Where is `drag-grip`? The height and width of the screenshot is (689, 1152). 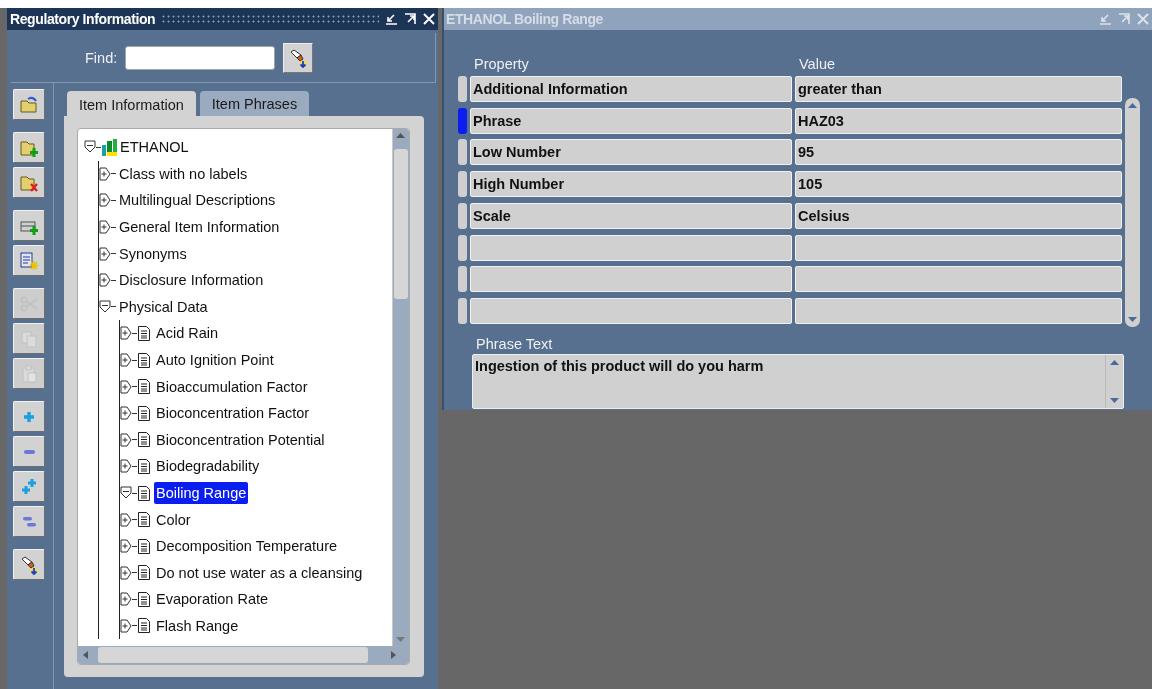
drag-grip is located at coordinates (270, 19).